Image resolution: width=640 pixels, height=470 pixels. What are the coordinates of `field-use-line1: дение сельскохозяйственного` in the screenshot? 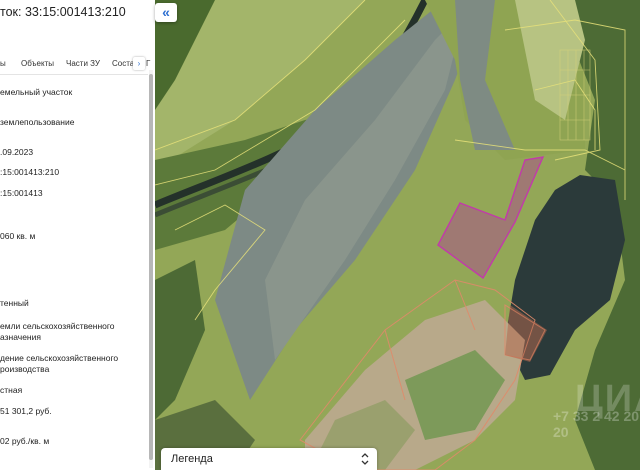 It's located at (59, 358).